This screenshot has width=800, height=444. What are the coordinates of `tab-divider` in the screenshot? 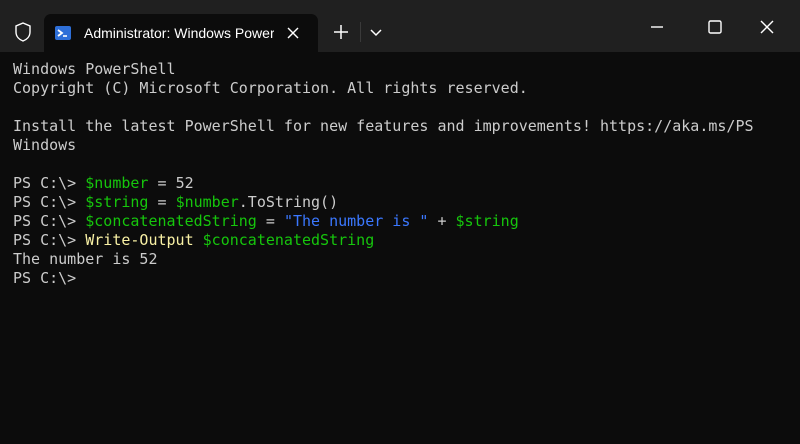 It's located at (360, 32).